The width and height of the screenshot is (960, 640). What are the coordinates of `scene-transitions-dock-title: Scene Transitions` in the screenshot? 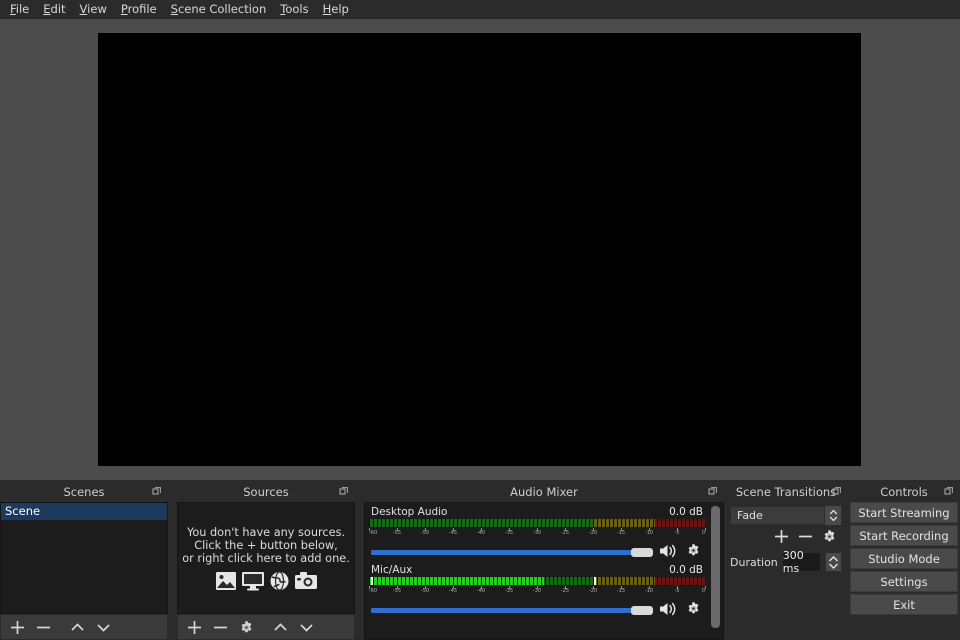 It's located at (786, 492).